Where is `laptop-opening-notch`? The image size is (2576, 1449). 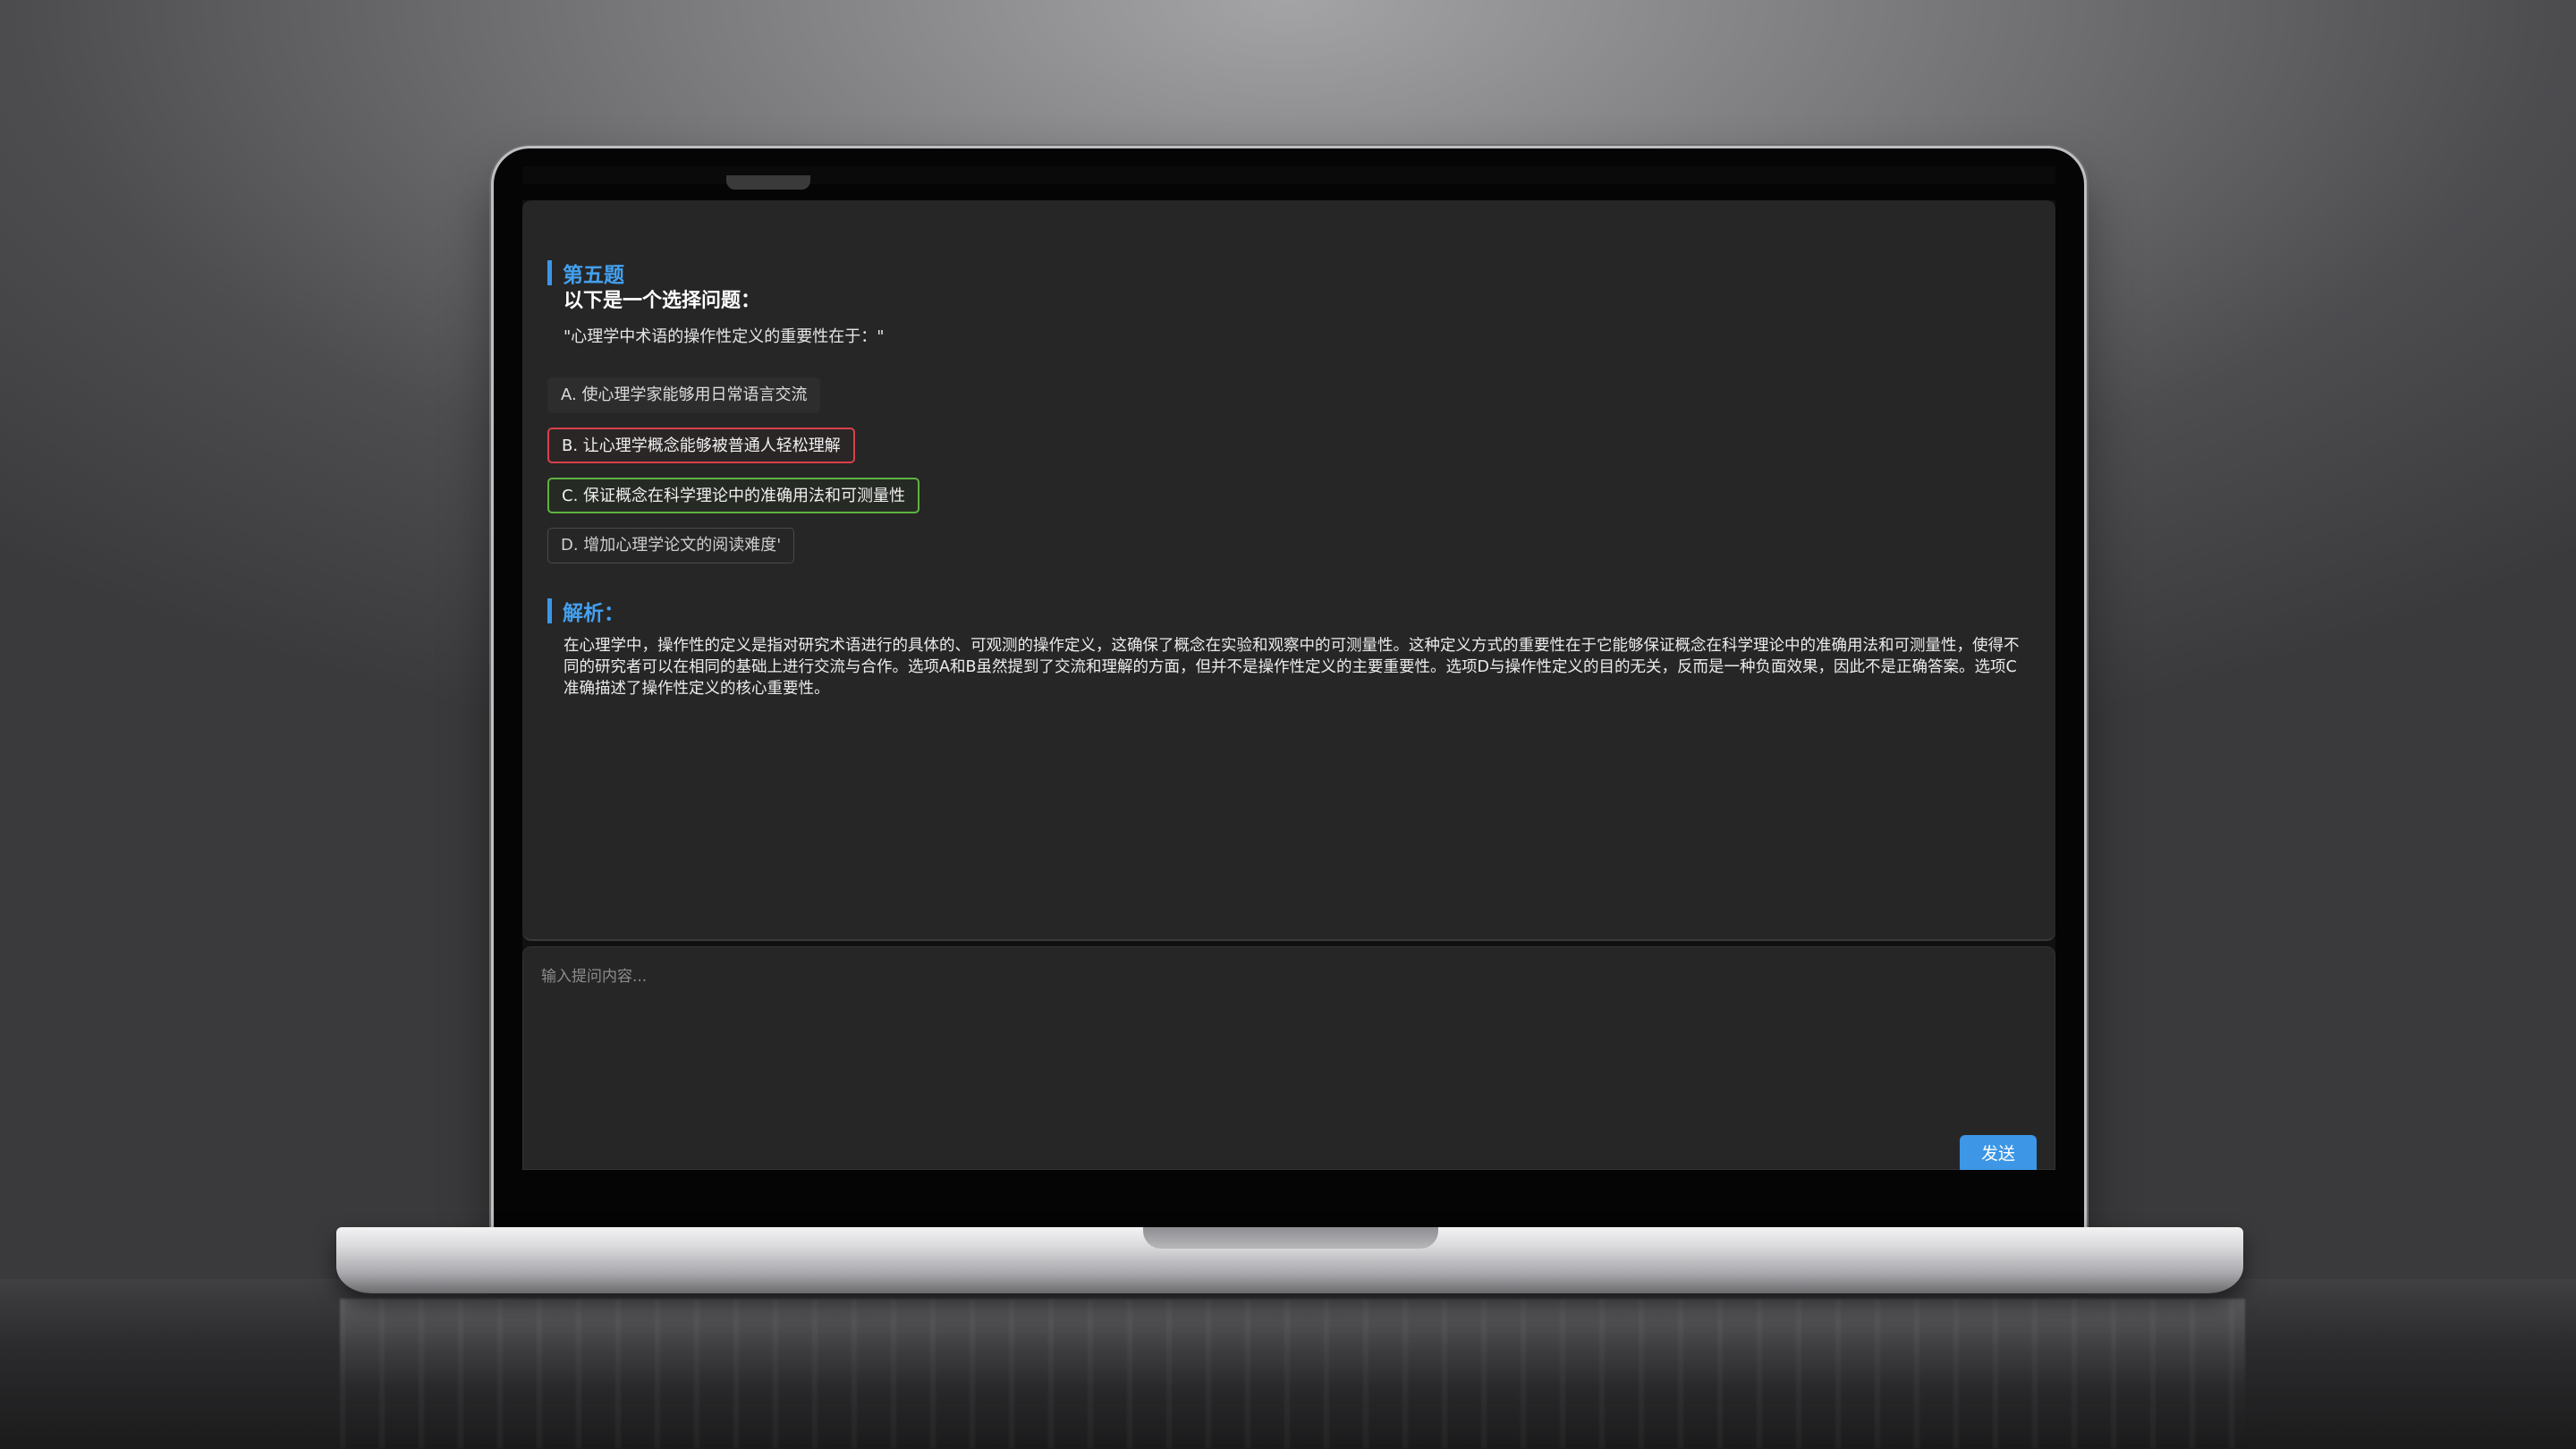
laptop-opening-notch is located at coordinates (1290, 1238).